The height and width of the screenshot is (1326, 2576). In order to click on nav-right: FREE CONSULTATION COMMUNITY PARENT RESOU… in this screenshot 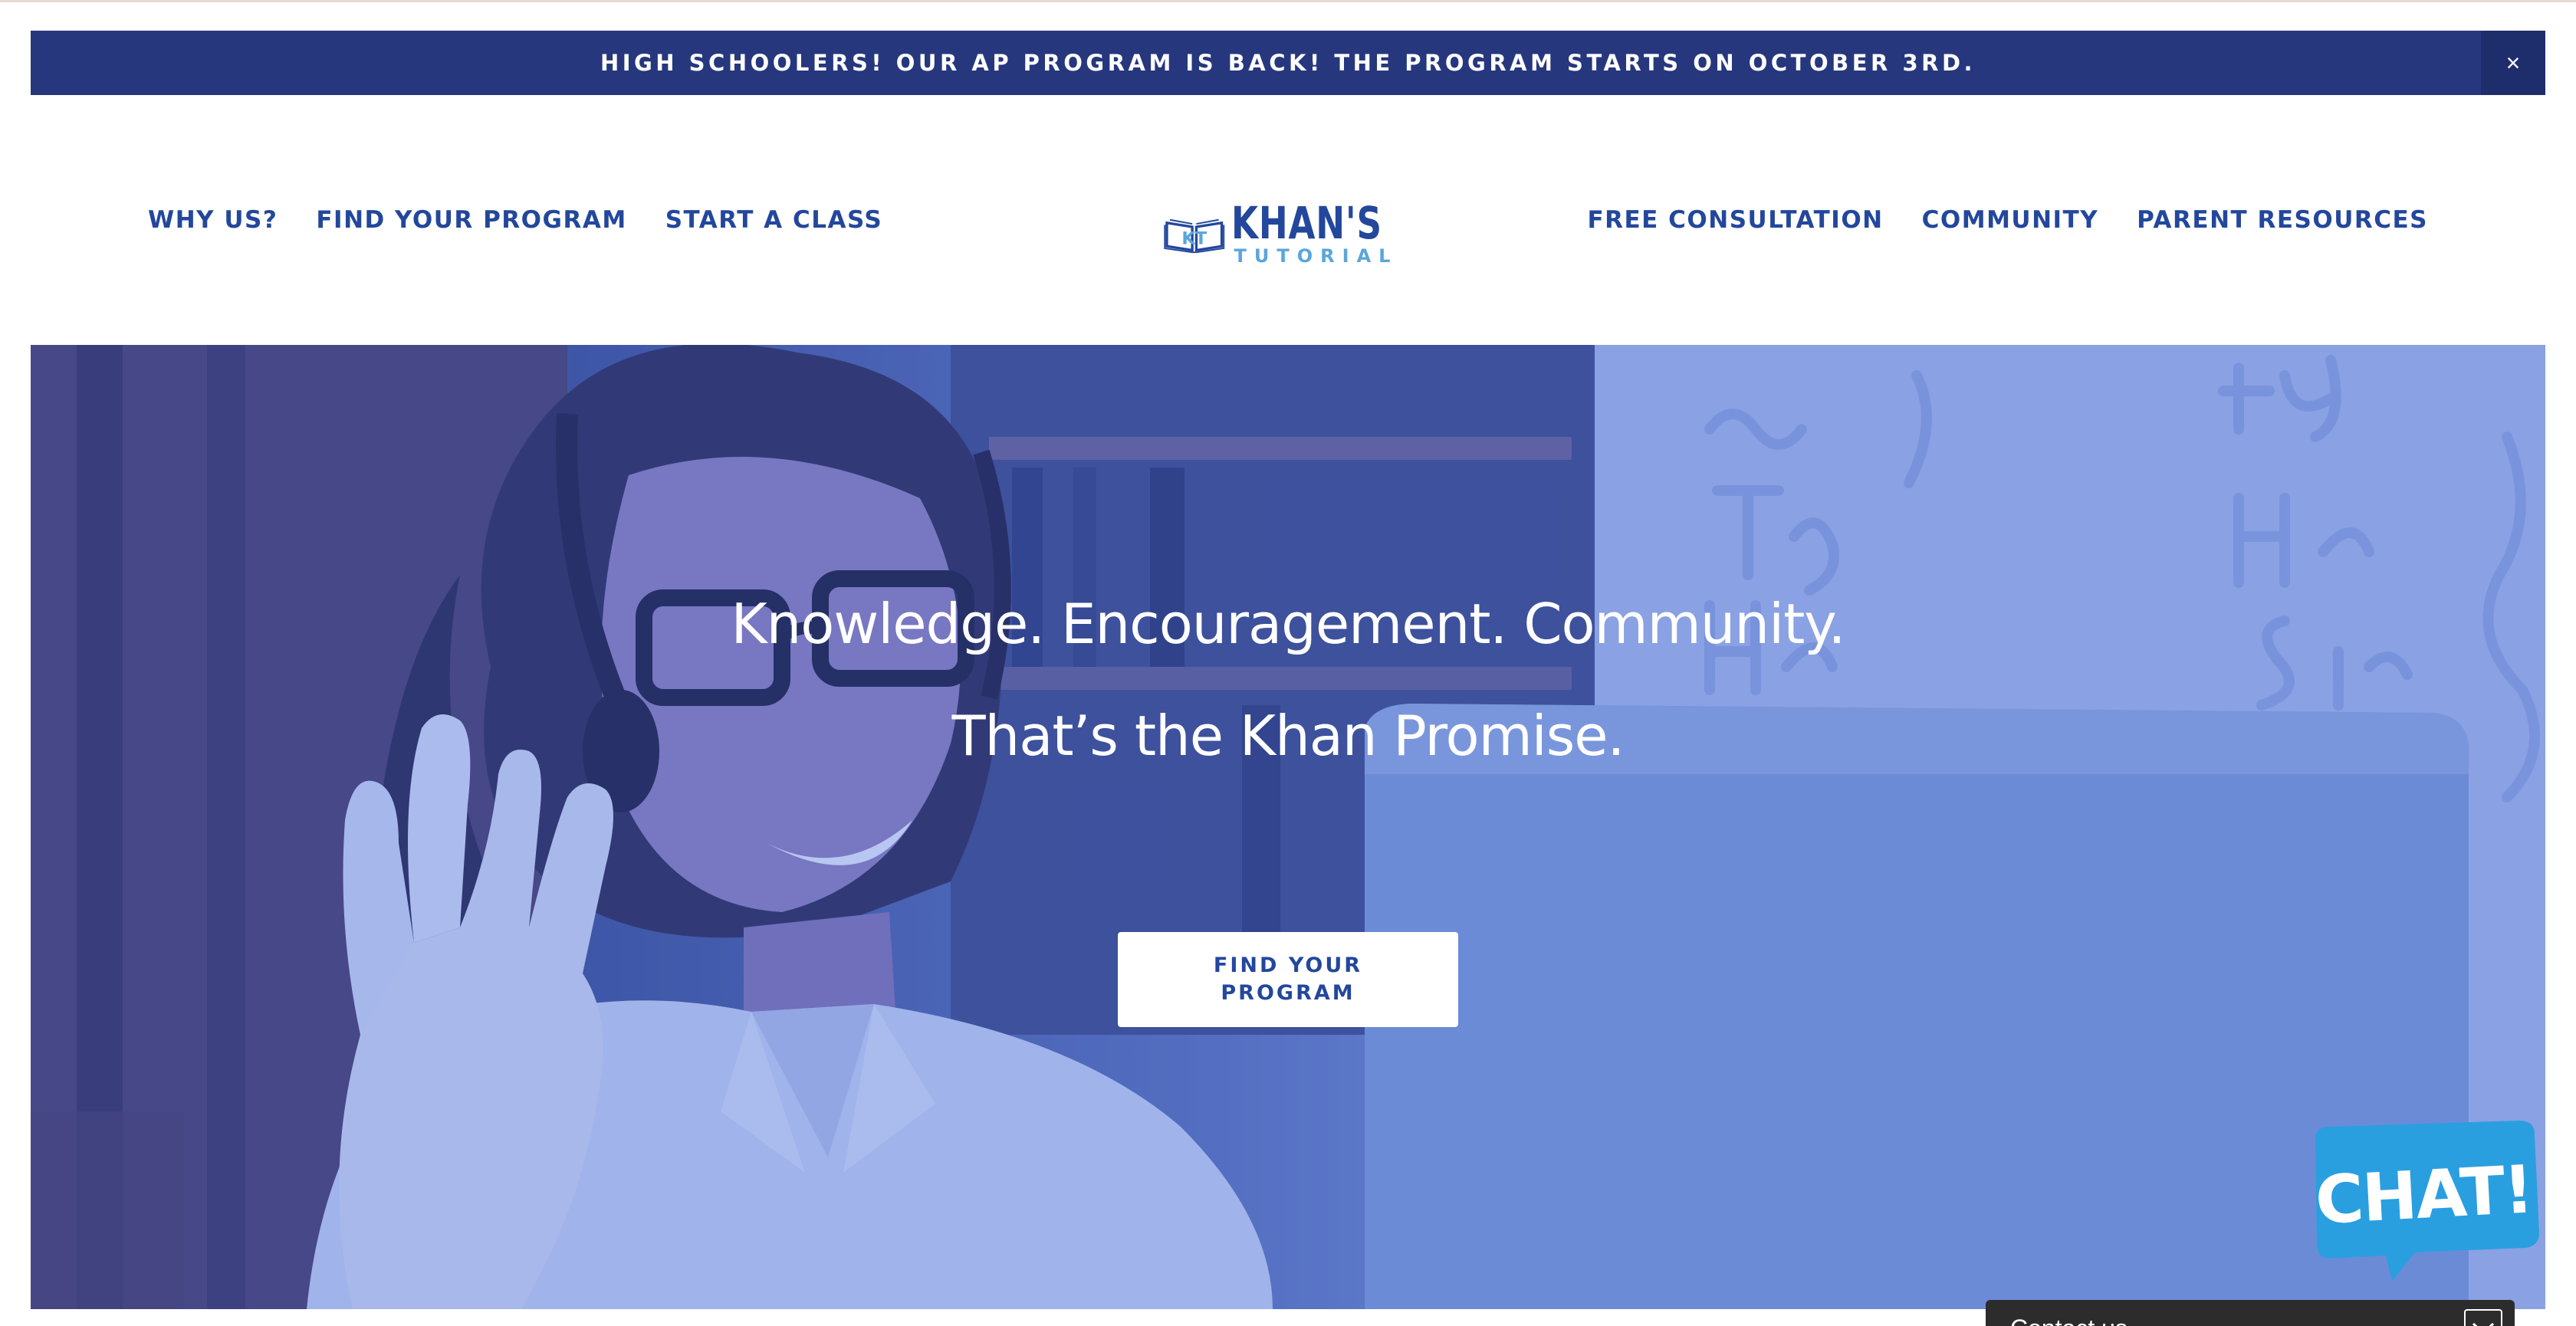, I will do `click(2008, 220)`.